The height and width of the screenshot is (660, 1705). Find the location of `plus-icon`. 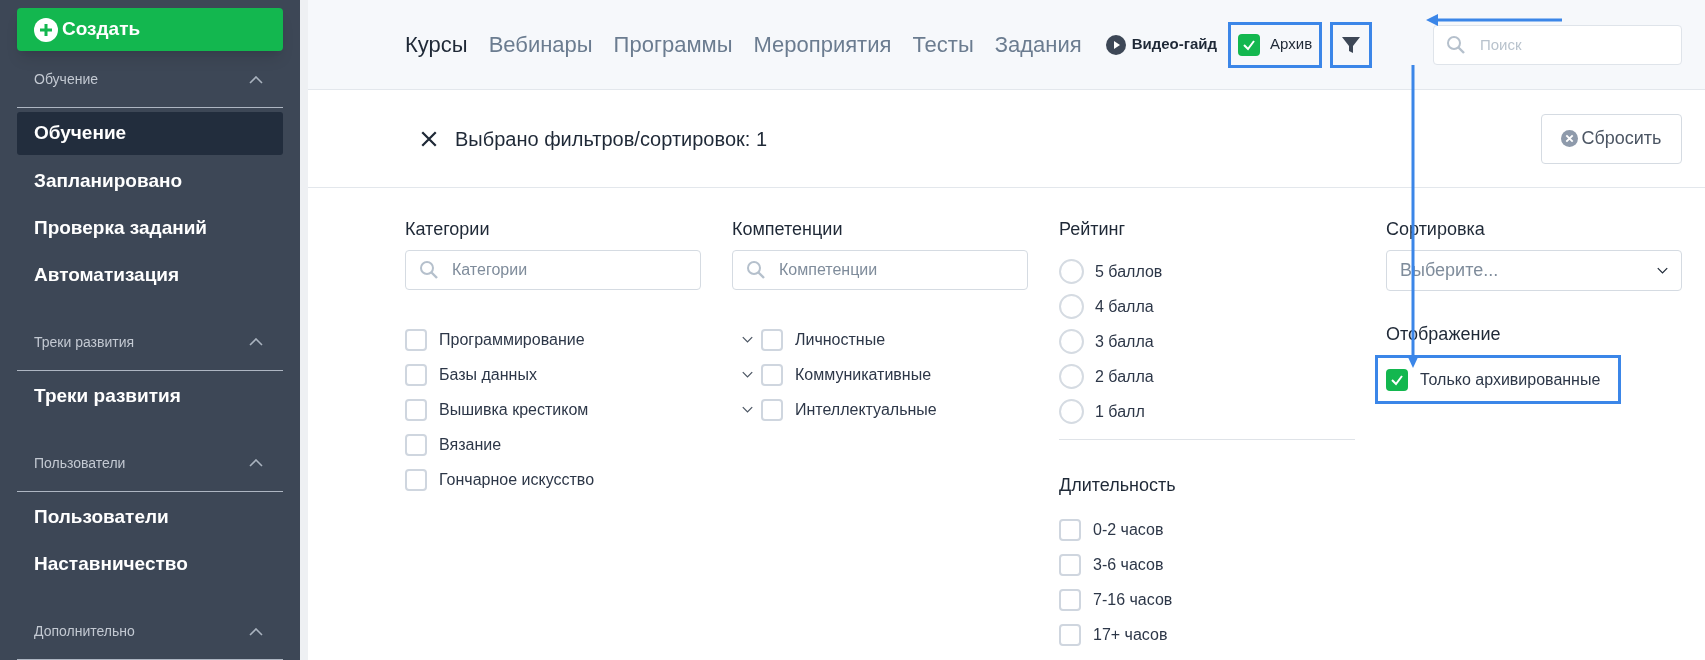

plus-icon is located at coordinates (46, 29).